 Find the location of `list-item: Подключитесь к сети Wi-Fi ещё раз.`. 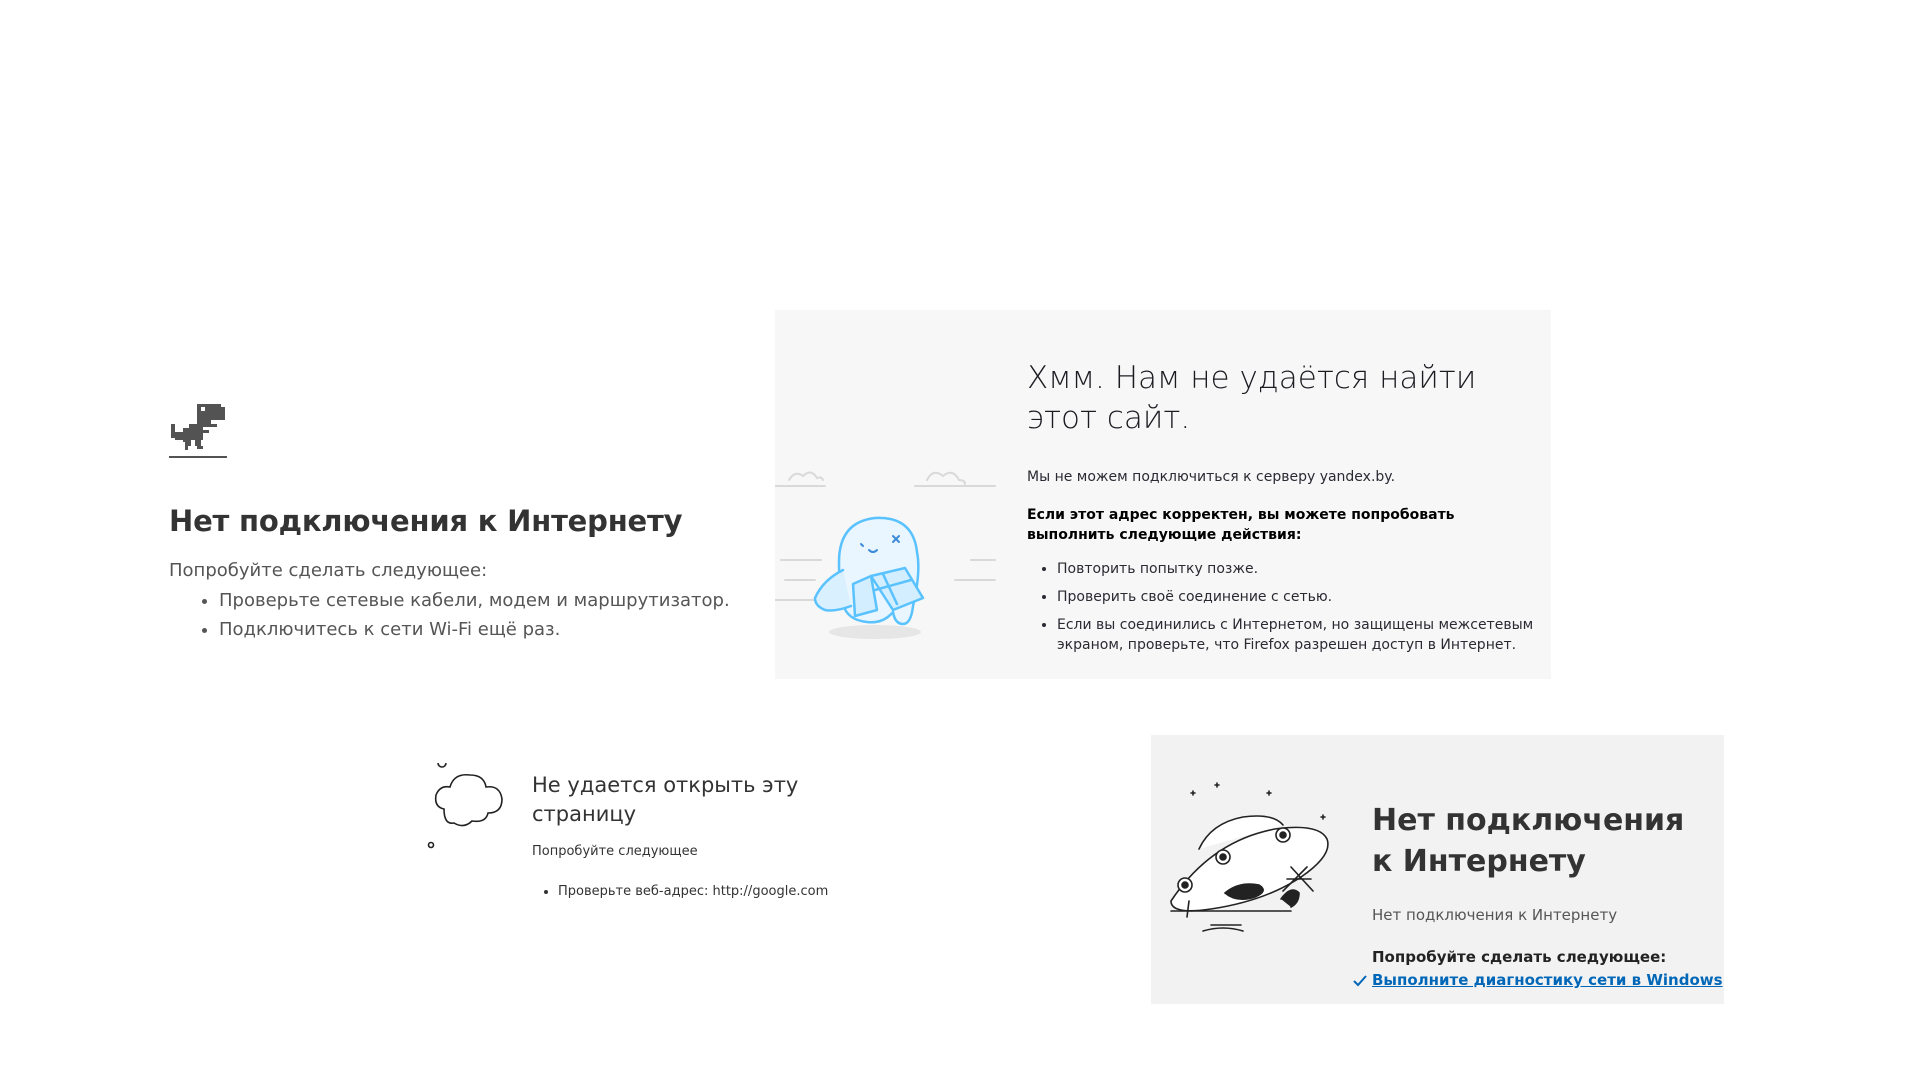

list-item: Подключитесь к сети Wi-Fi ещё раз. is located at coordinates (474, 629).